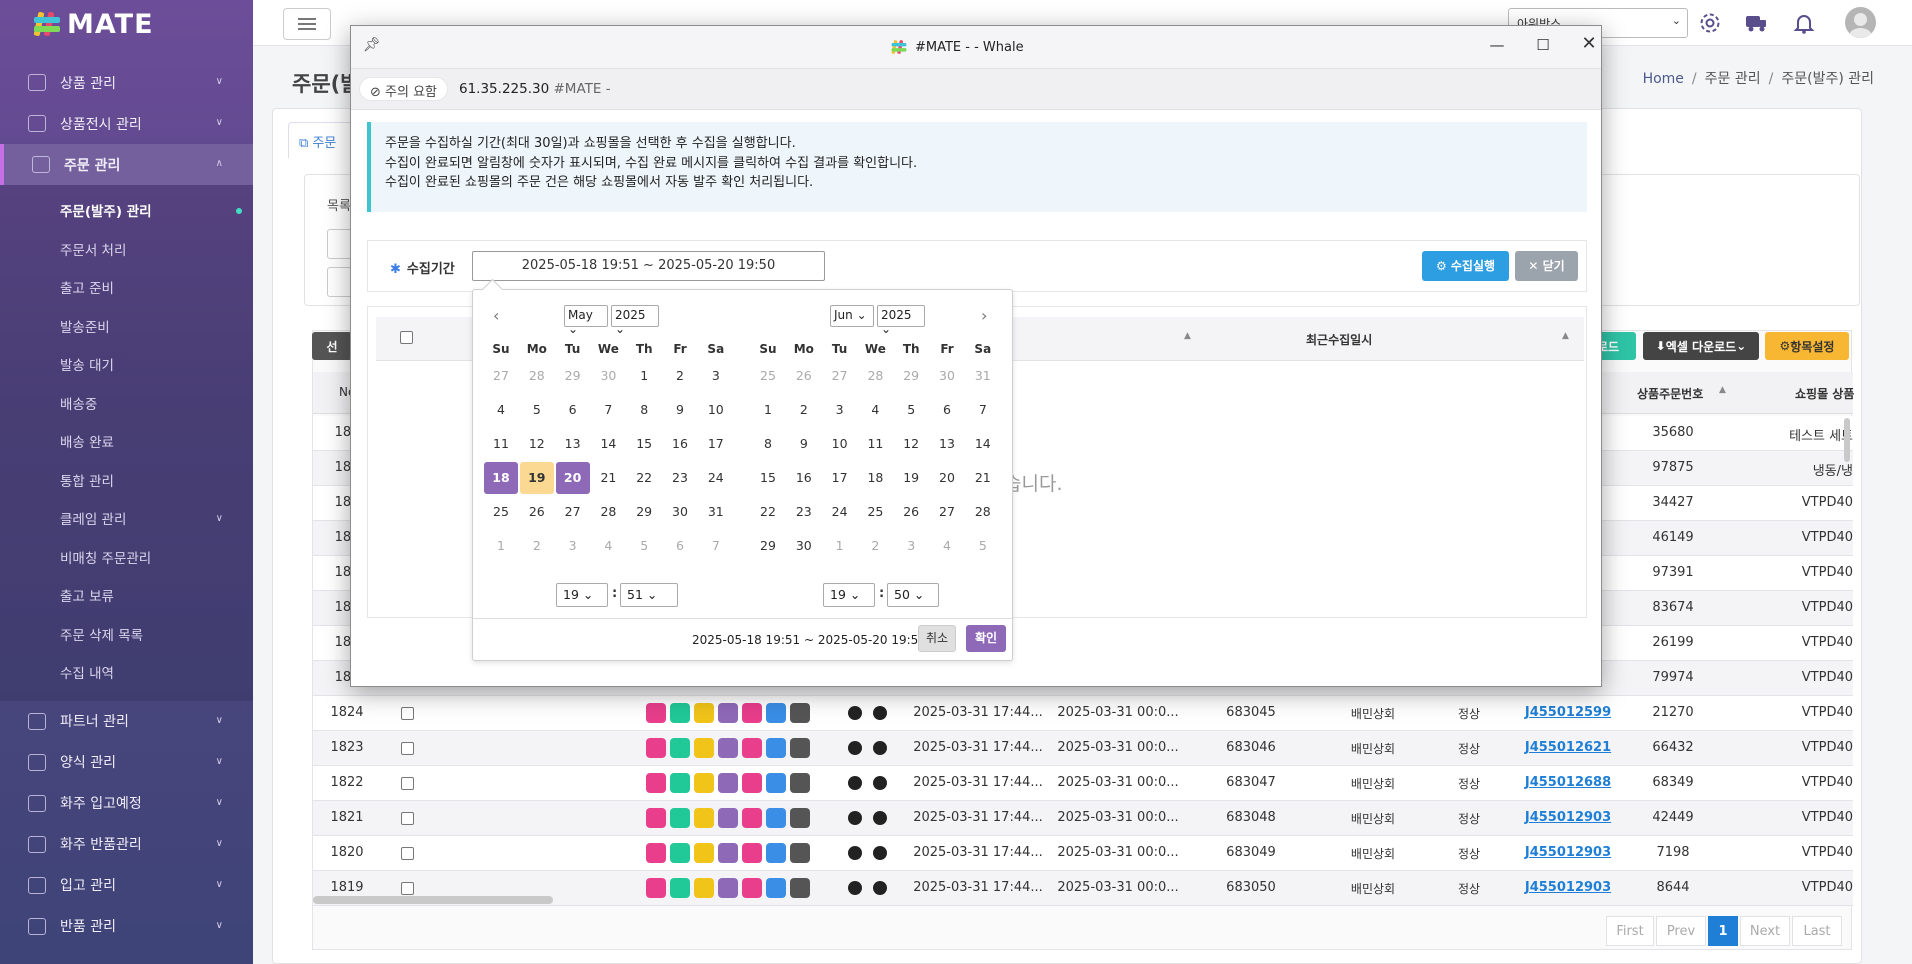 Image resolution: width=1912 pixels, height=964 pixels. I want to click on header-last-collected: 최근수집일시, so click(1339, 339).